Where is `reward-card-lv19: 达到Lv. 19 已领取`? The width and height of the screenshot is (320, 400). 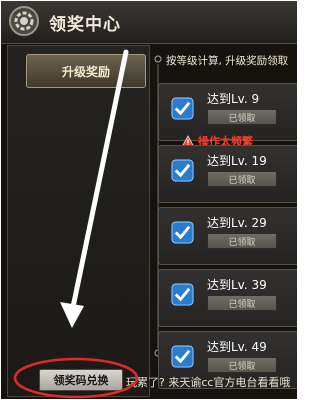 reward-card-lv19: 达到Lv. 19 已领取 is located at coordinates (227, 174).